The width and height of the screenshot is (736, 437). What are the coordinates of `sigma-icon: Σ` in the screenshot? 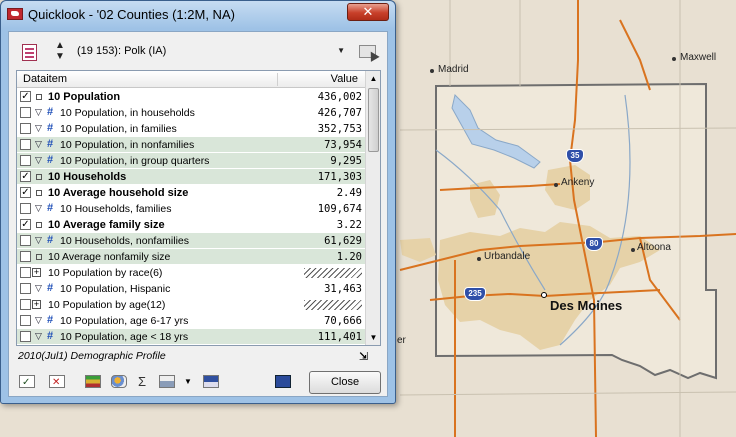 It's located at (144, 382).